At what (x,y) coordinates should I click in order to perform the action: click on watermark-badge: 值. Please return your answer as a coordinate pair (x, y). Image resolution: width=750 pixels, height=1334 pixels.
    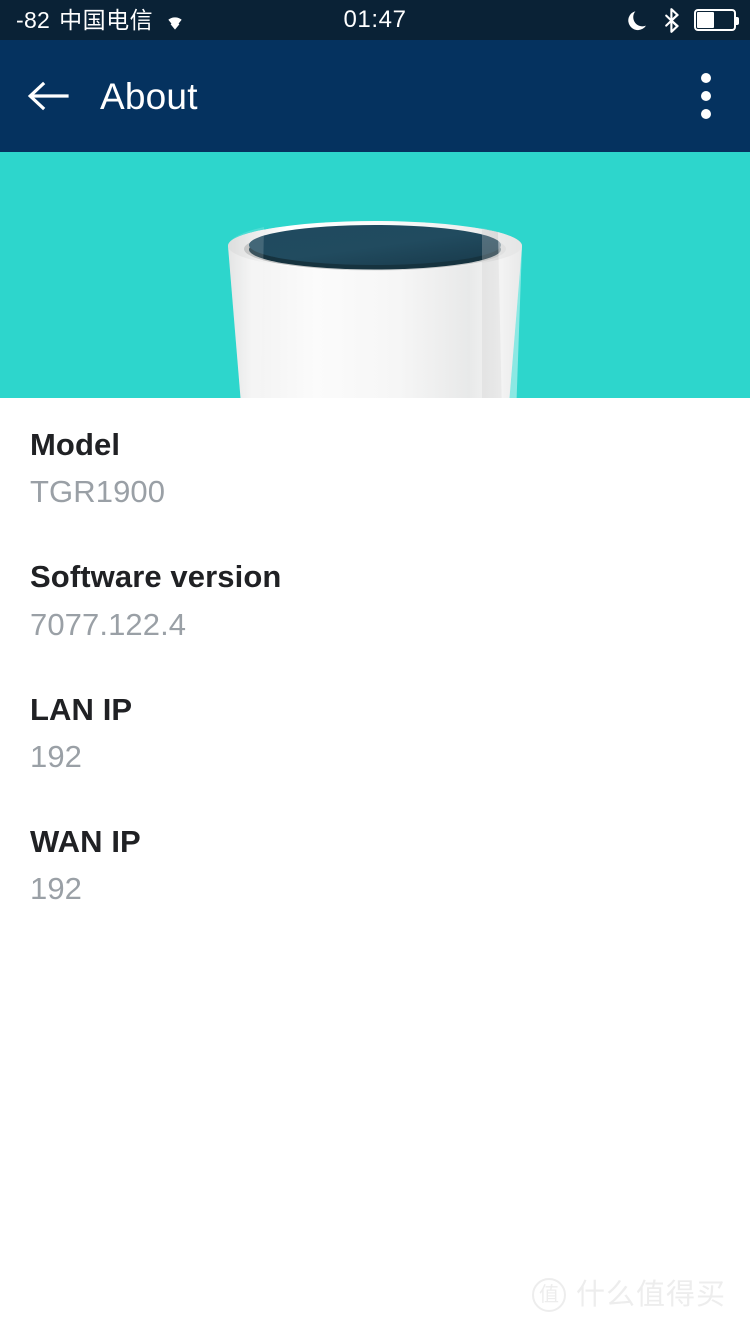
    Looking at the image, I should click on (548, 1295).